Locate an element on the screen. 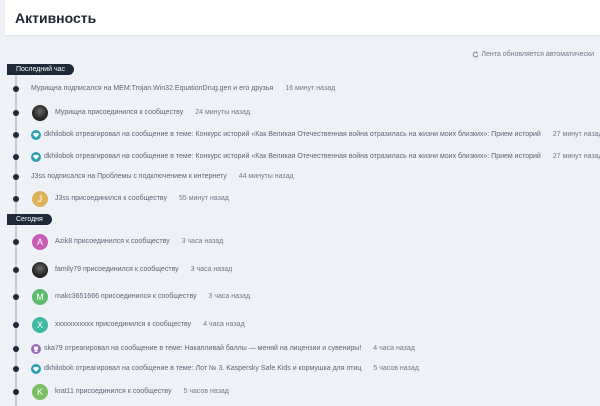  auto-refresh-label: Лента обновляется автоматически is located at coordinates (537, 54).